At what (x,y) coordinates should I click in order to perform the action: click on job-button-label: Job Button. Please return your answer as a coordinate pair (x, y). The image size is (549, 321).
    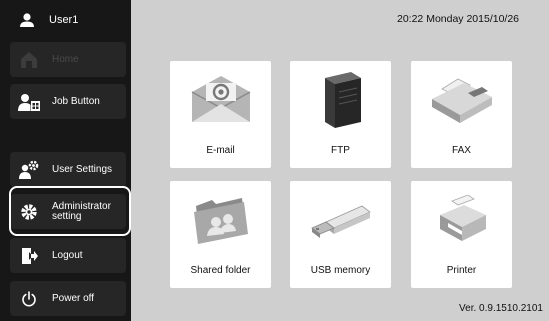
    Looking at the image, I should click on (76, 101).